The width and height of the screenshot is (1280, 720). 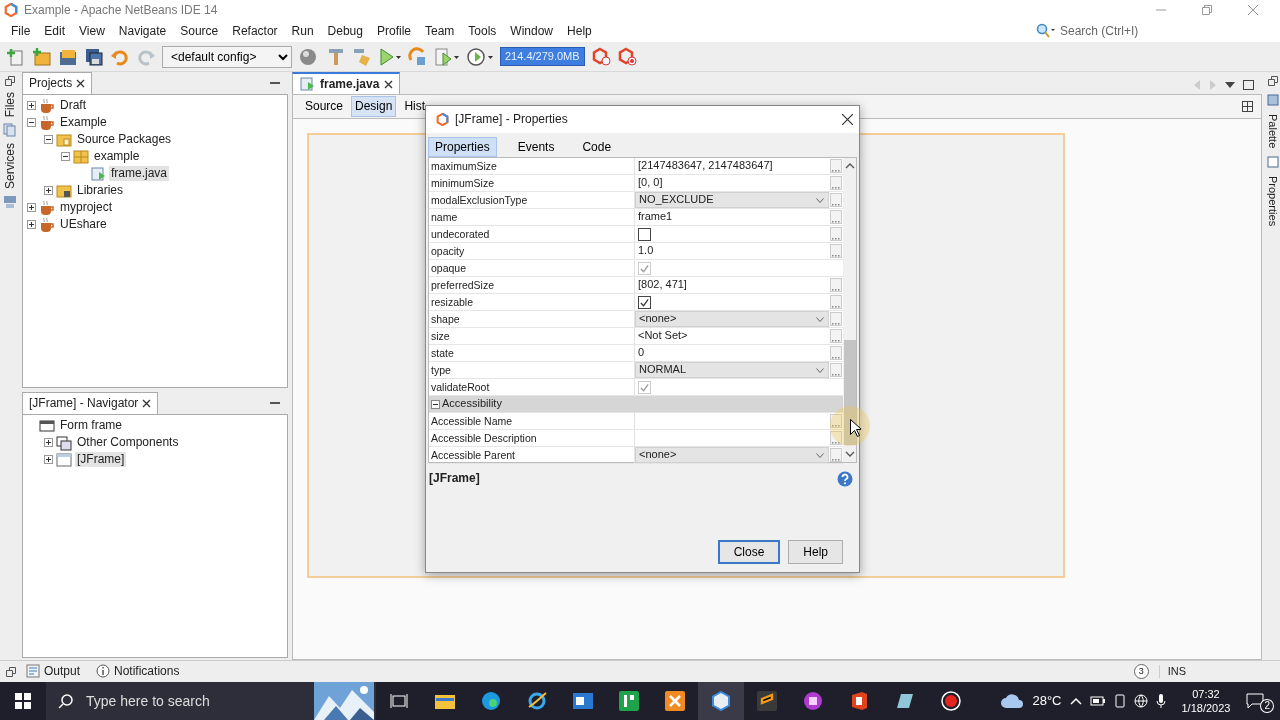 What do you see at coordinates (491, 701) in the screenshot?
I see `browser-icon` at bounding box center [491, 701].